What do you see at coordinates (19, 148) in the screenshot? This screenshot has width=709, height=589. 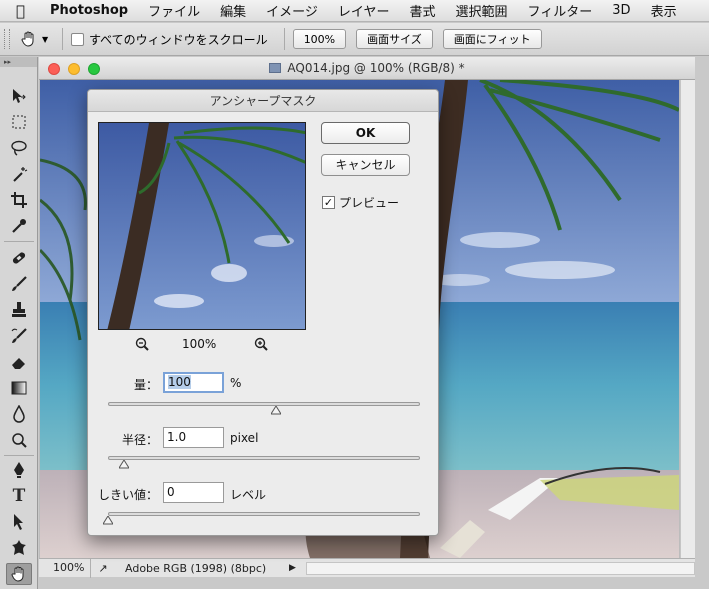 I see `lasso-tool` at bounding box center [19, 148].